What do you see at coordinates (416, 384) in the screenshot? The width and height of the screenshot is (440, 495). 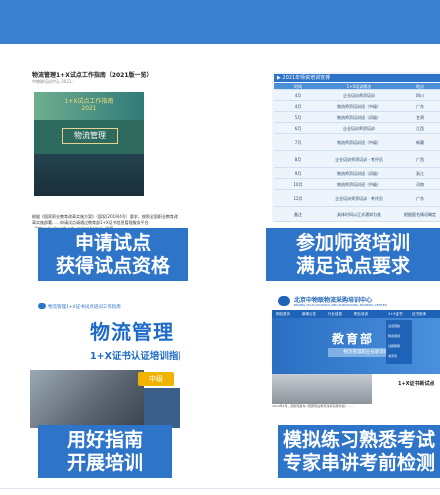 I see `news-title: 1+X证书新试点` at bounding box center [416, 384].